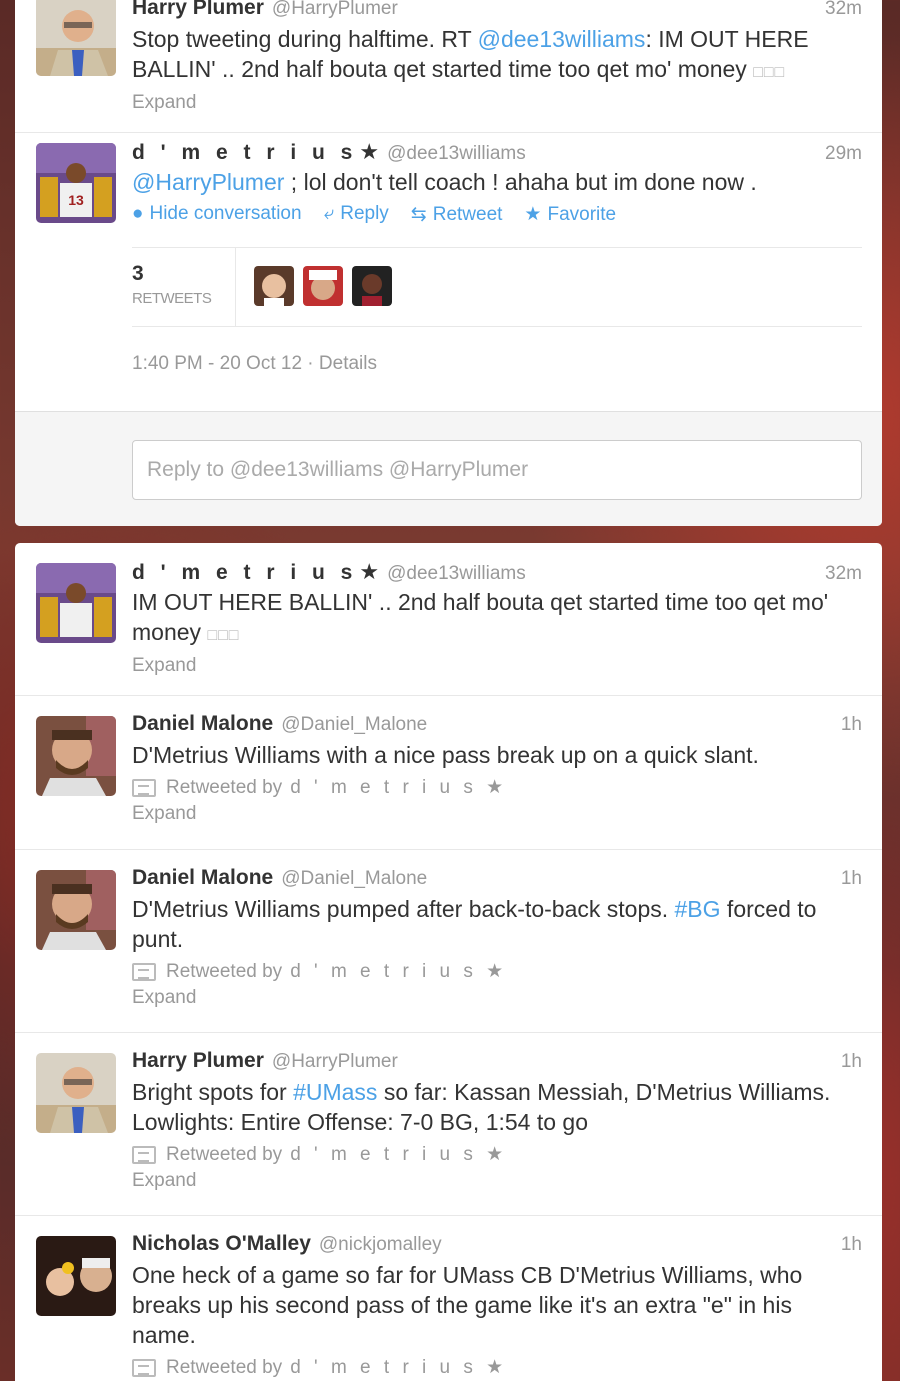 Image resolution: width=900 pixels, height=1381 pixels. I want to click on speech-bubble-icon: ●, so click(138, 213).